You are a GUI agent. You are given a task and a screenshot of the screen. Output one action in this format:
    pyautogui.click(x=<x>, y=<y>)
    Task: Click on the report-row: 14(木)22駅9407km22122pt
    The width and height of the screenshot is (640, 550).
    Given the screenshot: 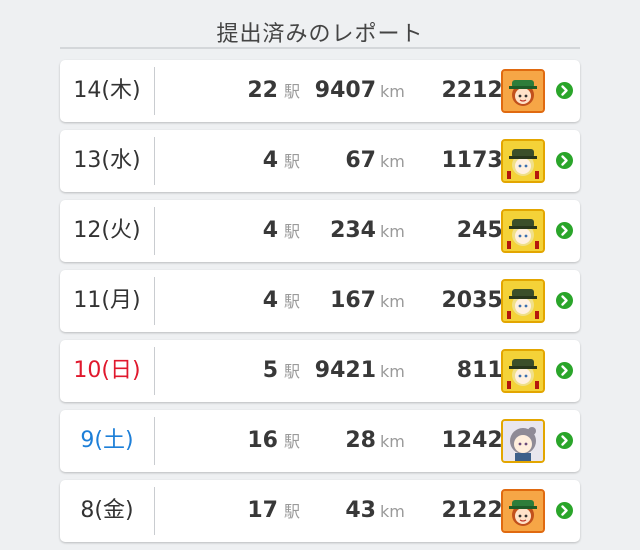 What is the action you would take?
    pyautogui.click(x=320, y=91)
    